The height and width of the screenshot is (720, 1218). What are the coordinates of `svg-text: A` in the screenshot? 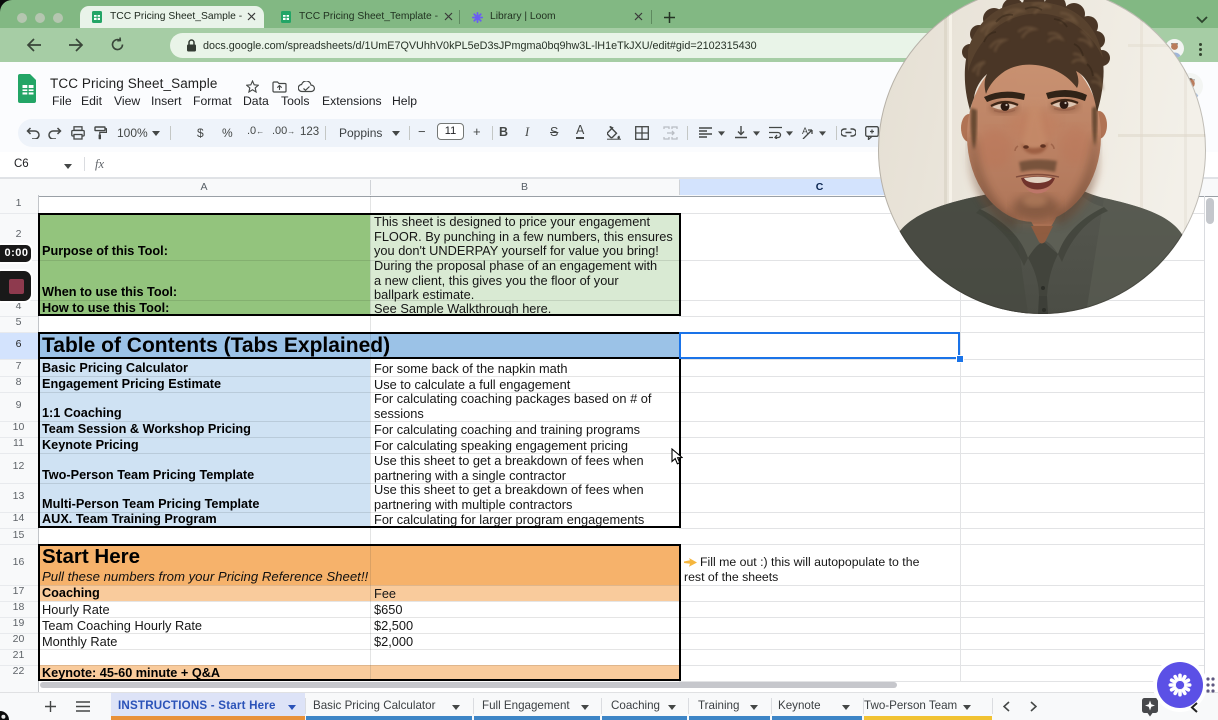 It's located at (805, 131).